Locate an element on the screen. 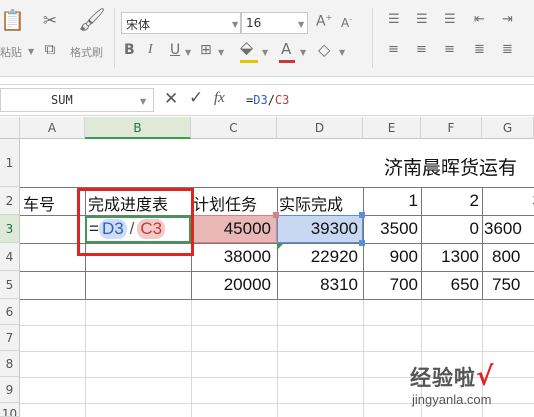 This screenshot has width=534, height=417. cut-icon: ✂ is located at coordinates (50, 21).